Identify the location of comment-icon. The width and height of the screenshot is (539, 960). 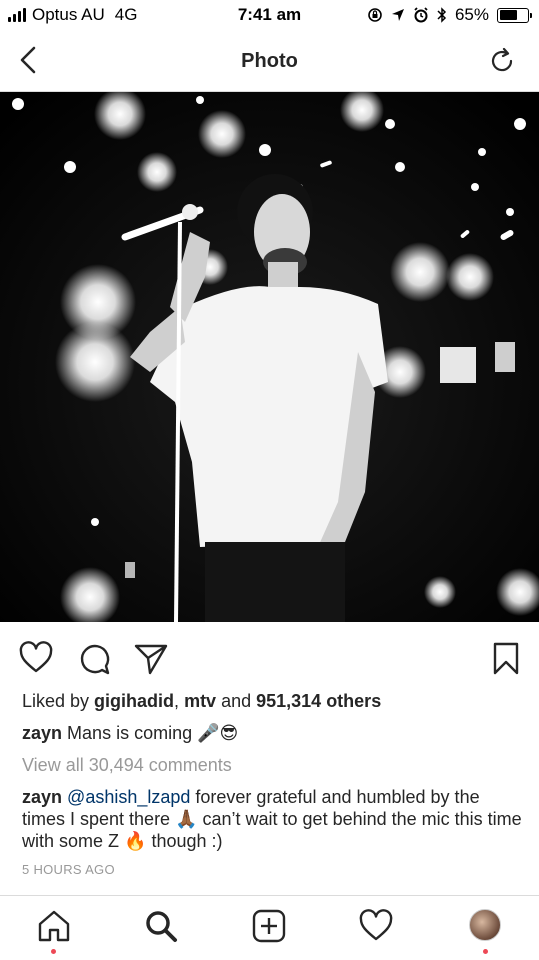
(94, 658).